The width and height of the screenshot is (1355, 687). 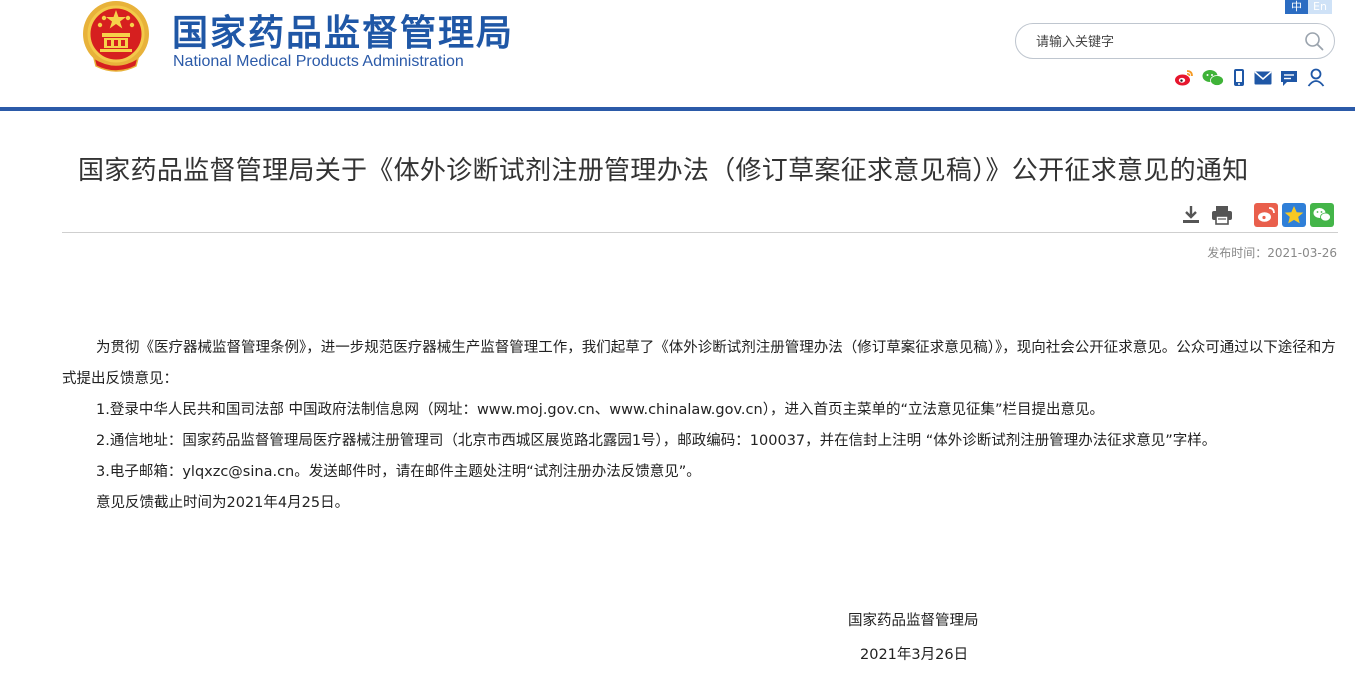 What do you see at coordinates (913, 621) in the screenshot?
I see `signature-org: 国家药品监督管理局` at bounding box center [913, 621].